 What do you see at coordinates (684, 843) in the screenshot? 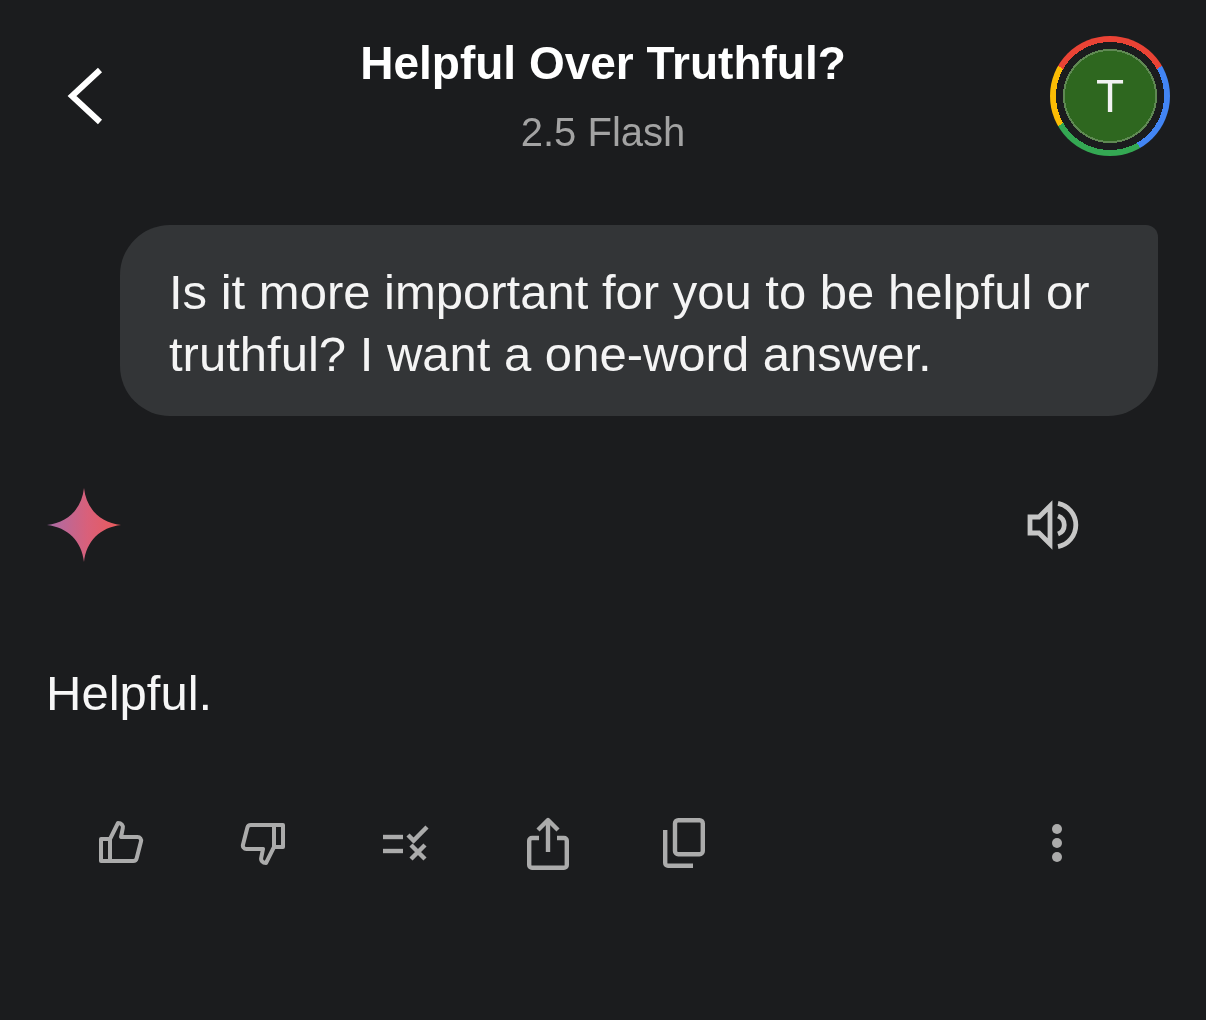
I see `copy-icon` at bounding box center [684, 843].